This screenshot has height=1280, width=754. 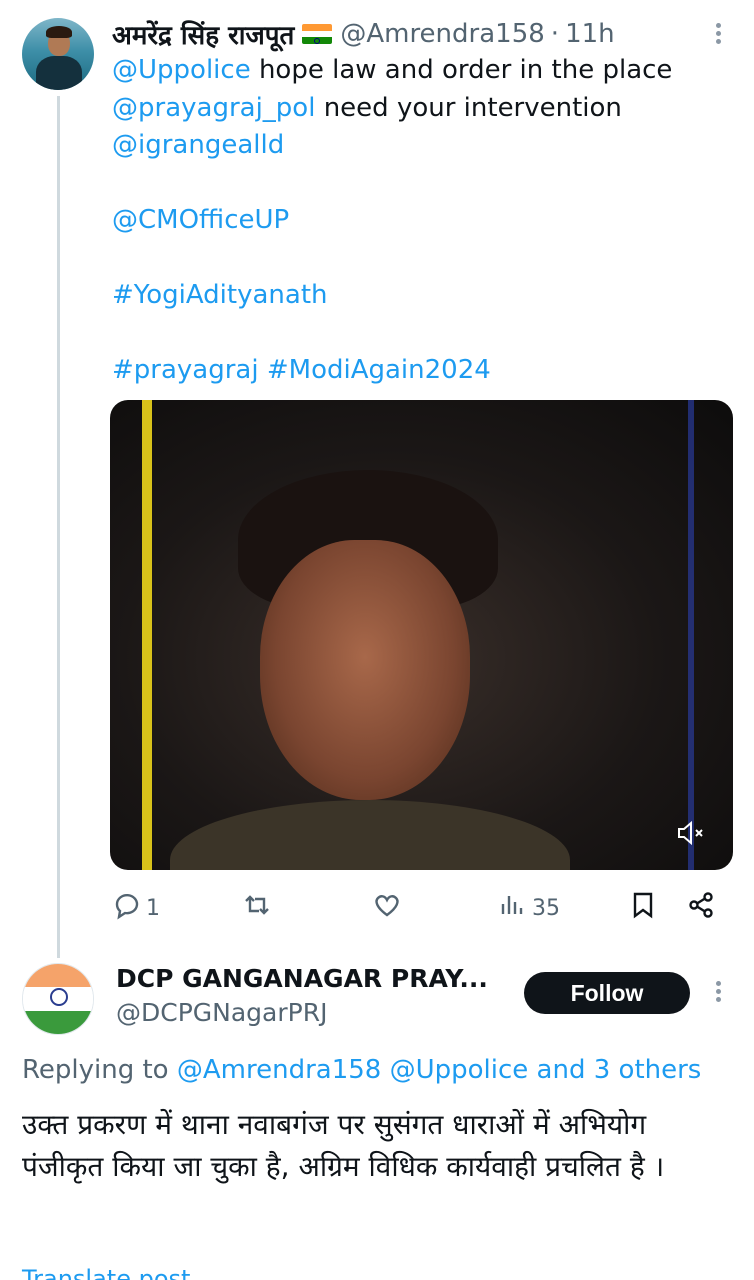 What do you see at coordinates (513, 908) in the screenshot?
I see `views-icon` at bounding box center [513, 908].